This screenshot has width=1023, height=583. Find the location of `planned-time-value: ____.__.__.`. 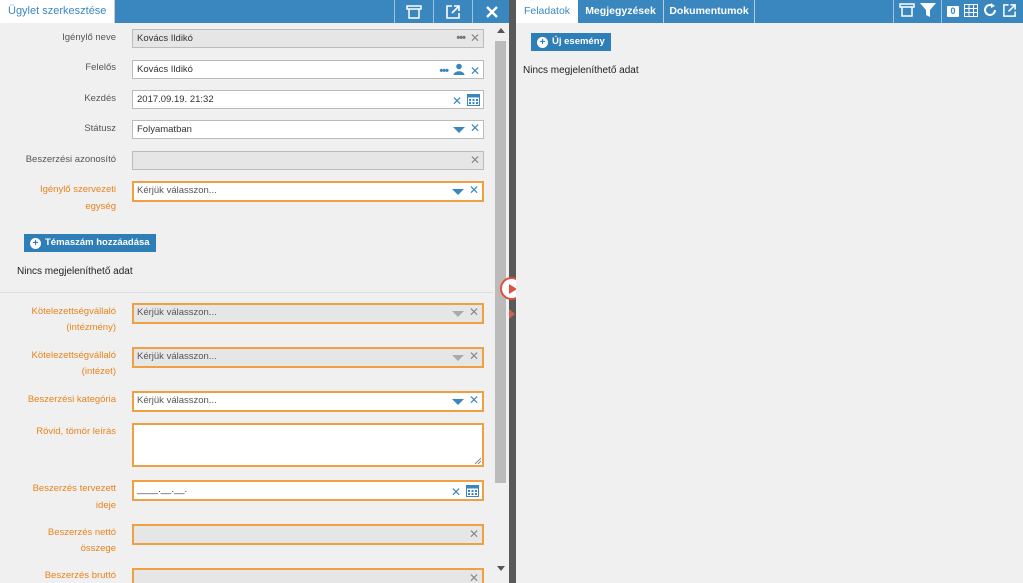

planned-time-value: ____.__.__. is located at coordinates (162, 489).